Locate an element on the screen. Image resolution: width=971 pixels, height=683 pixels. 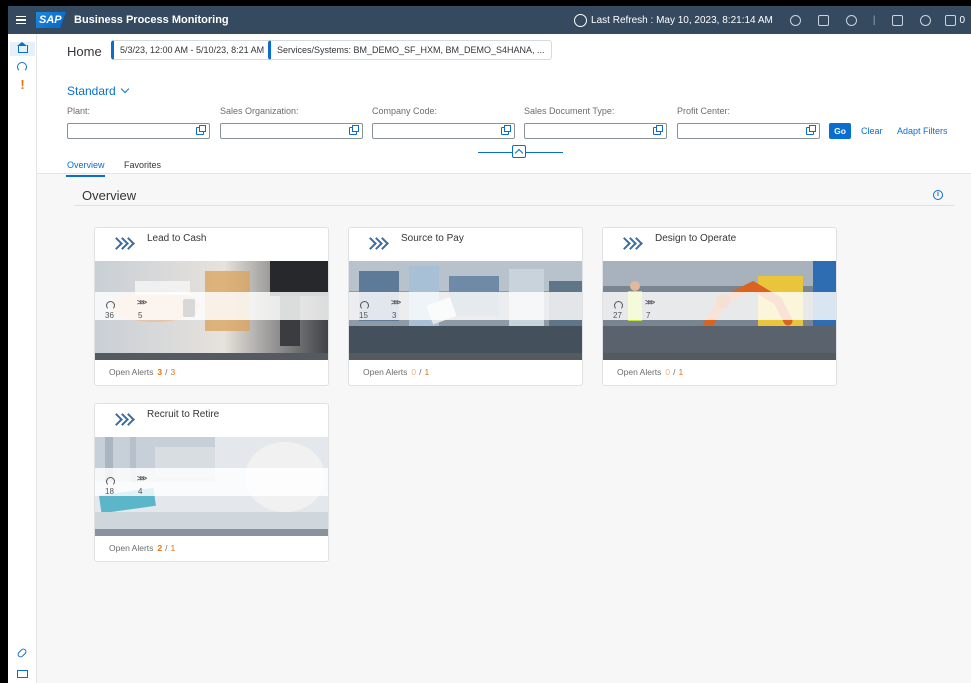
variant-selector: Standard is located at coordinates (98, 91).